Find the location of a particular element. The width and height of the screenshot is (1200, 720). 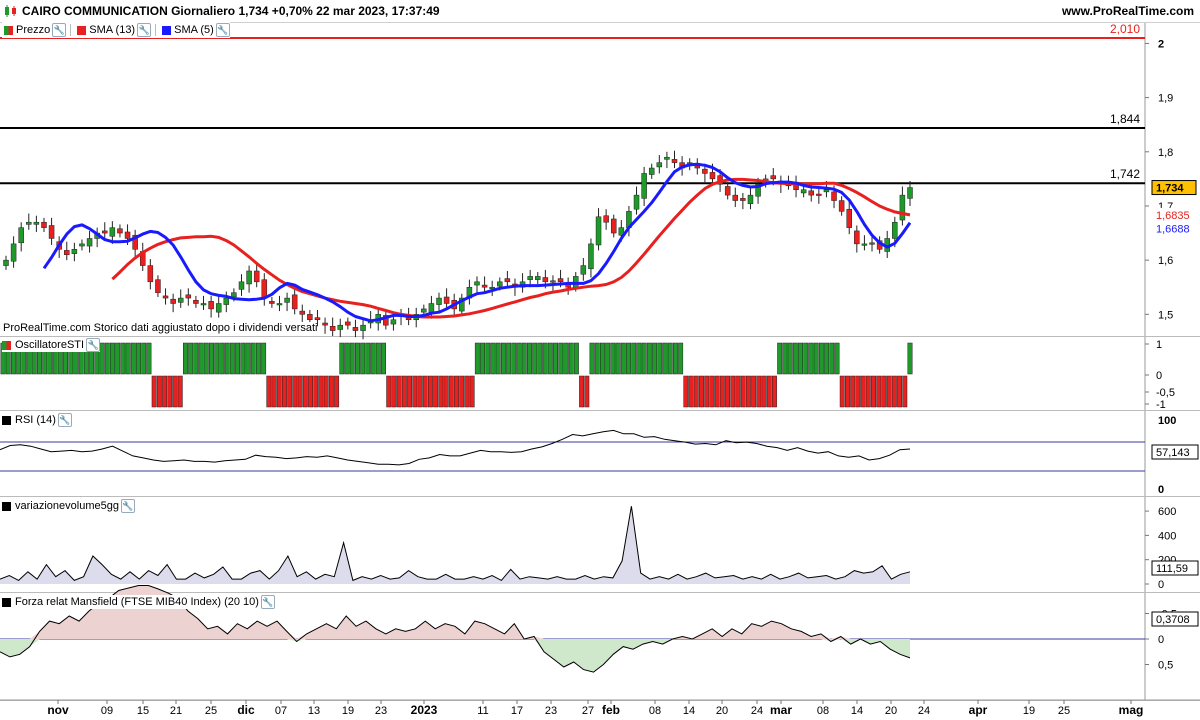

candles-logo-icon is located at coordinates (10, 11).